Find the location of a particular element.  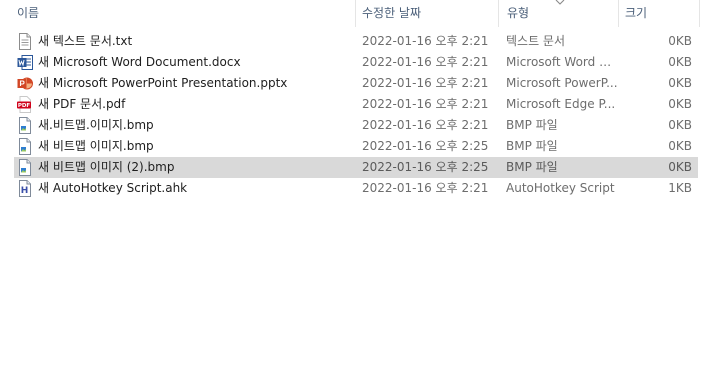

autohotkey-script-icon: H is located at coordinates (25, 188).